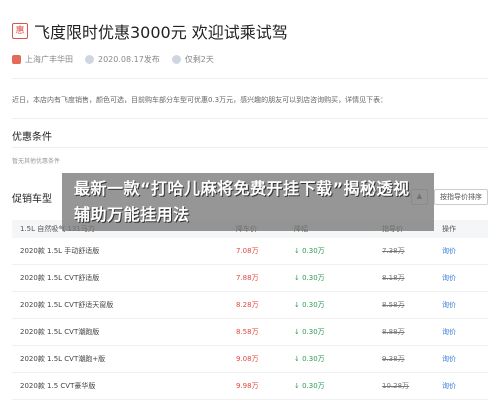  Describe the element at coordinates (89, 59) in the screenshot. I see `calendar-icon` at that location.